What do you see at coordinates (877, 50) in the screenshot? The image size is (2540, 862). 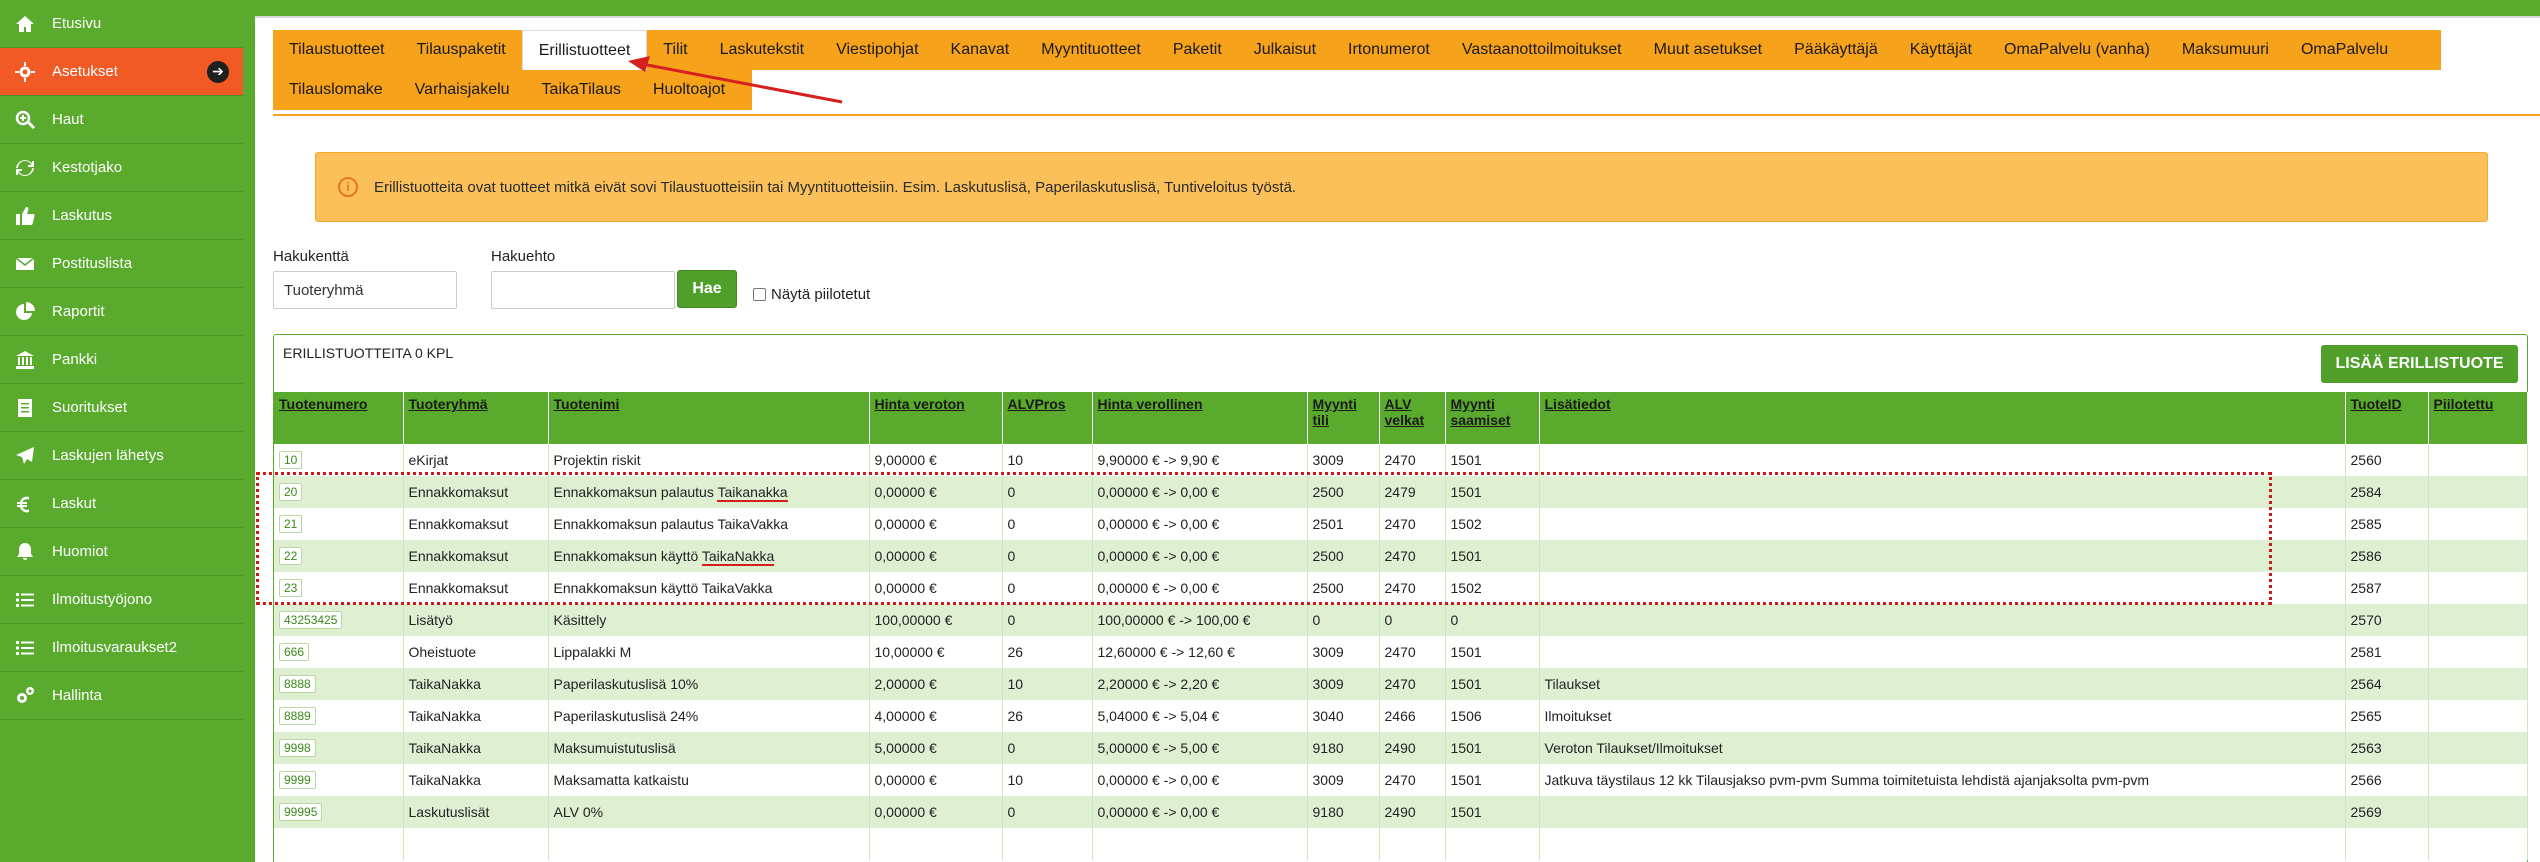 I see `tab-viestipohjat: Viestipohjat` at bounding box center [877, 50].